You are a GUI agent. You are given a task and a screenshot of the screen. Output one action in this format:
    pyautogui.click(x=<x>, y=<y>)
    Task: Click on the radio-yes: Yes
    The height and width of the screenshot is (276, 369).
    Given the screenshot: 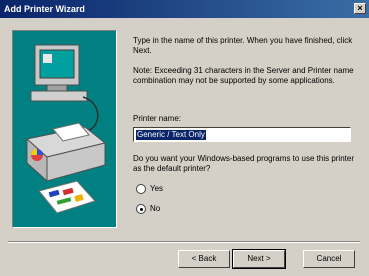 What is the action you would take?
    pyautogui.click(x=149, y=189)
    